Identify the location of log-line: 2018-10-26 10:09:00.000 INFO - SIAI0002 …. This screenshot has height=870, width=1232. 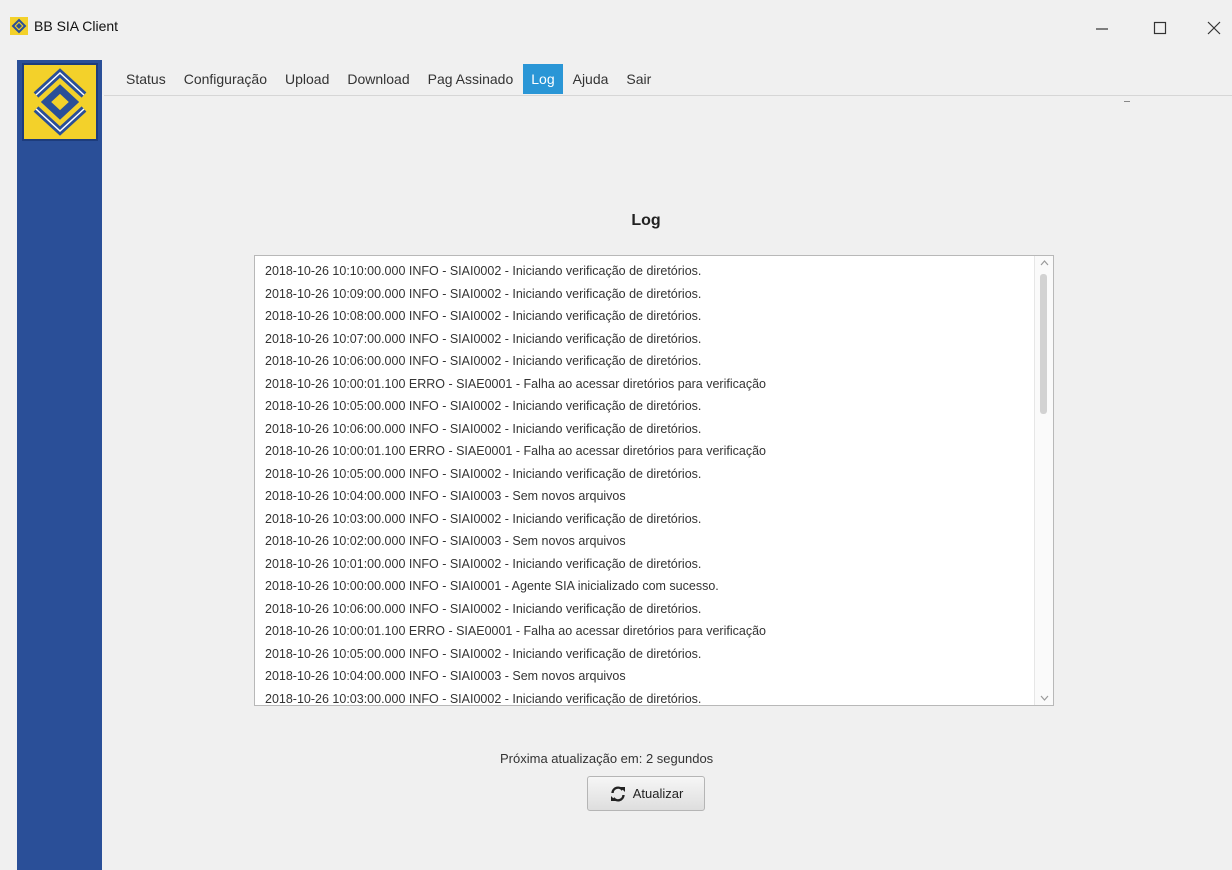
(483, 293).